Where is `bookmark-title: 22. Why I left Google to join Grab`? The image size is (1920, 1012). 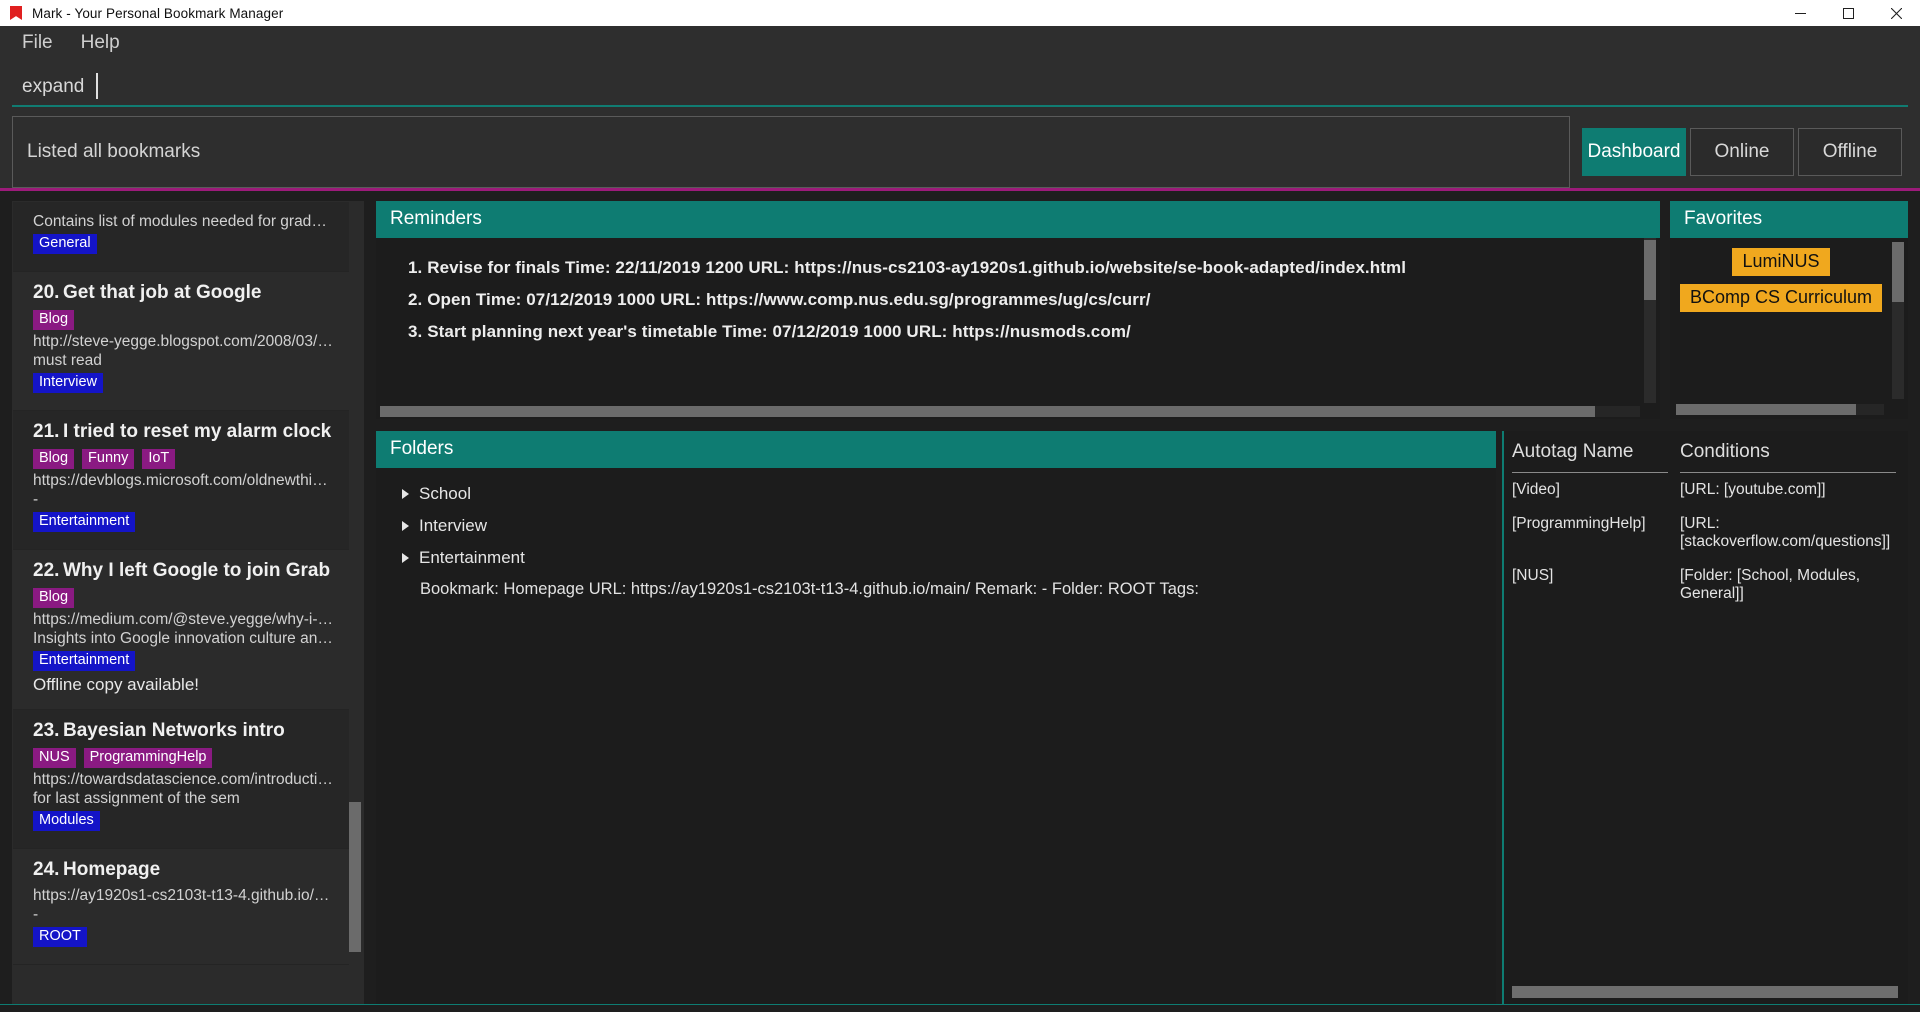 bookmark-title: 22. Why I left Google to join Grab is located at coordinates (184, 571).